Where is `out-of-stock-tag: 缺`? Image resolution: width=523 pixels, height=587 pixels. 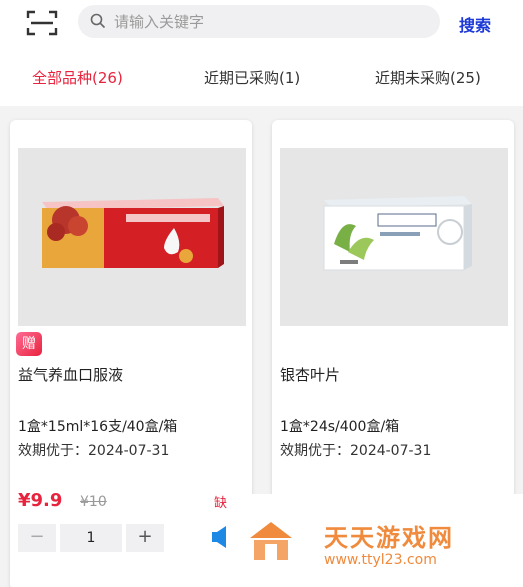 out-of-stock-tag: 缺 is located at coordinates (221, 503).